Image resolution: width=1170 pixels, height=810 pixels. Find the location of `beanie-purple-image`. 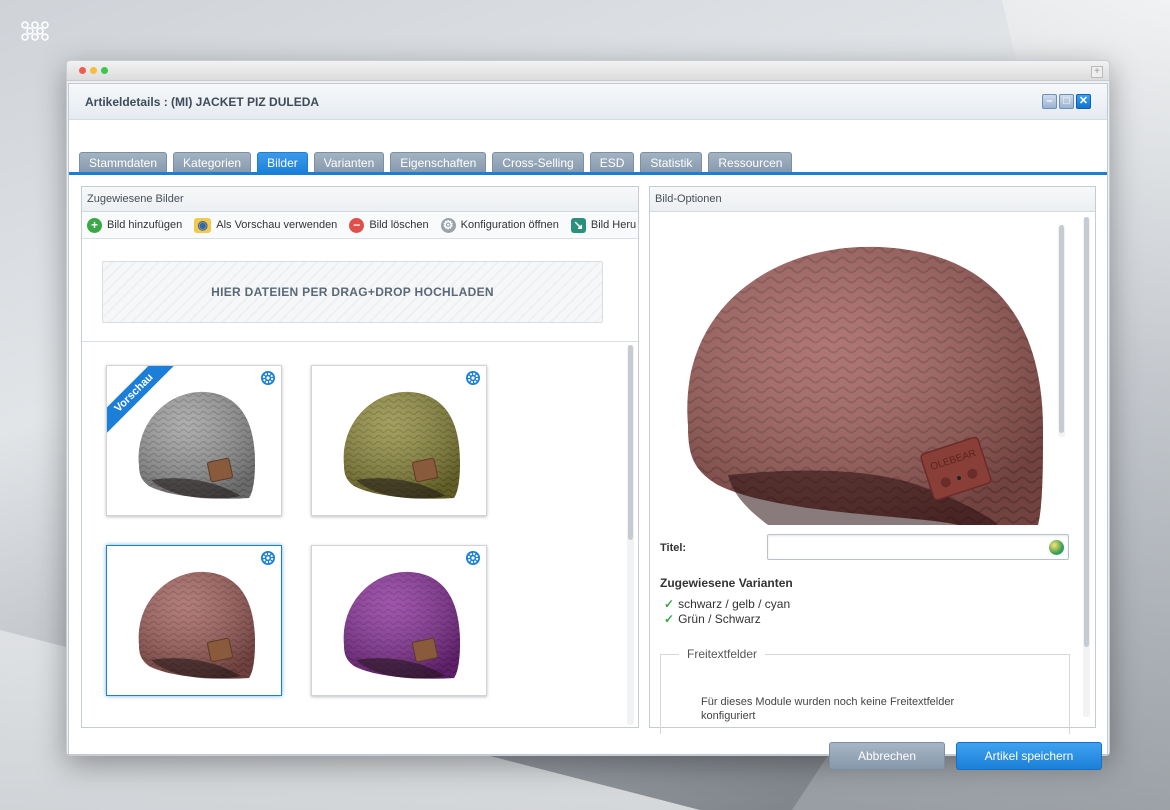

beanie-purple-image is located at coordinates (401, 625).